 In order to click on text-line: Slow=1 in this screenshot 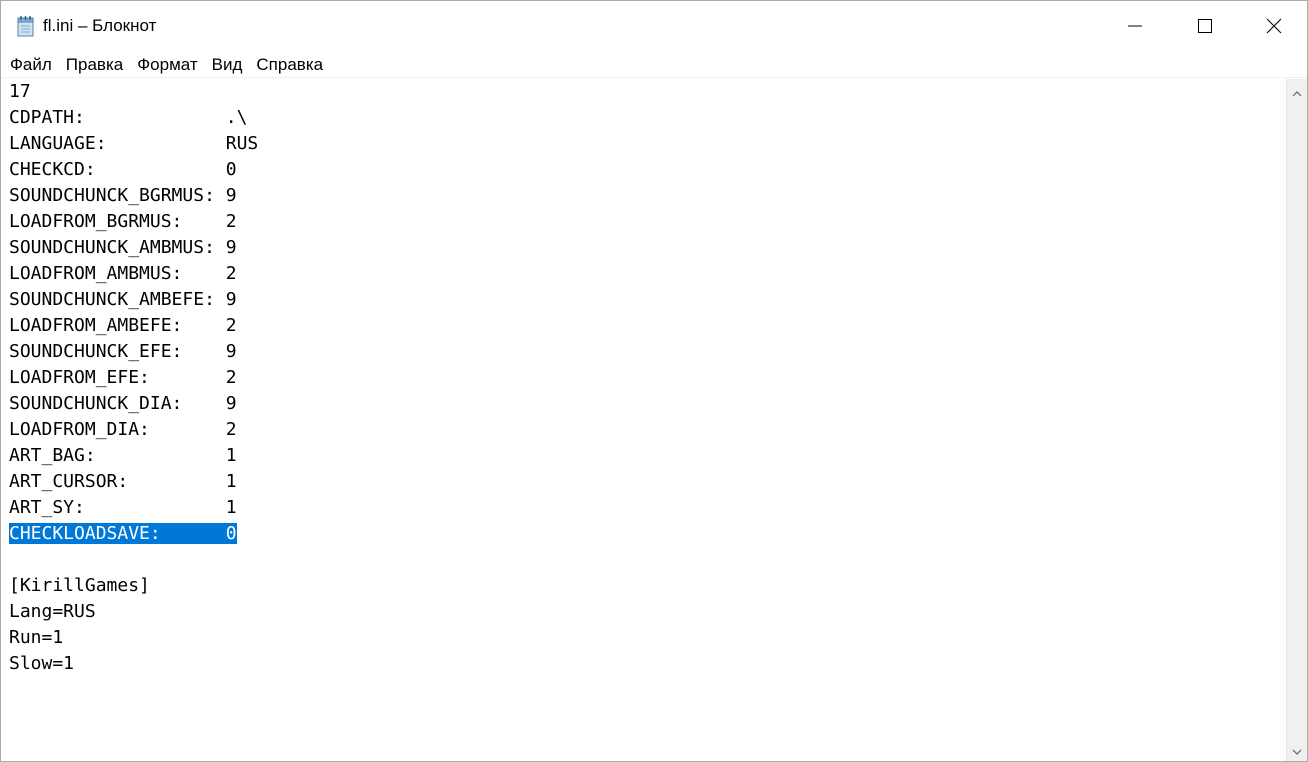, I will do `click(133, 664)`.